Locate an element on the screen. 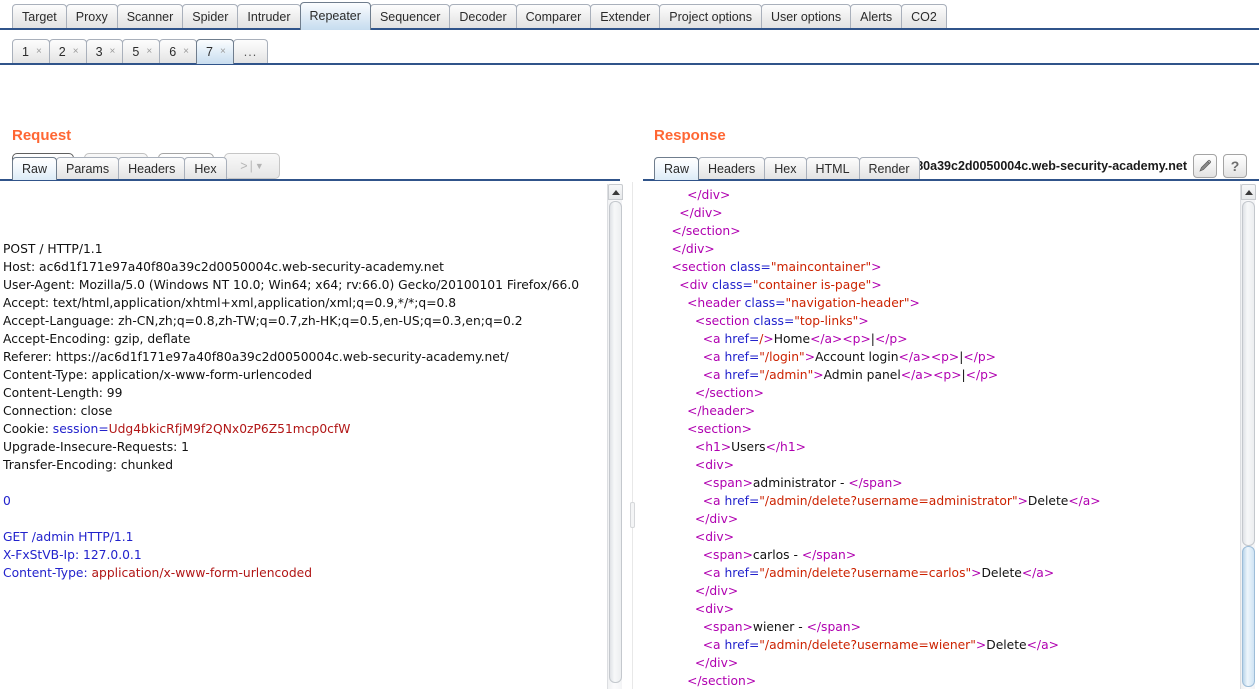 This screenshot has height=689, width=1259. main-tab-label: CO2 is located at coordinates (924, 17).